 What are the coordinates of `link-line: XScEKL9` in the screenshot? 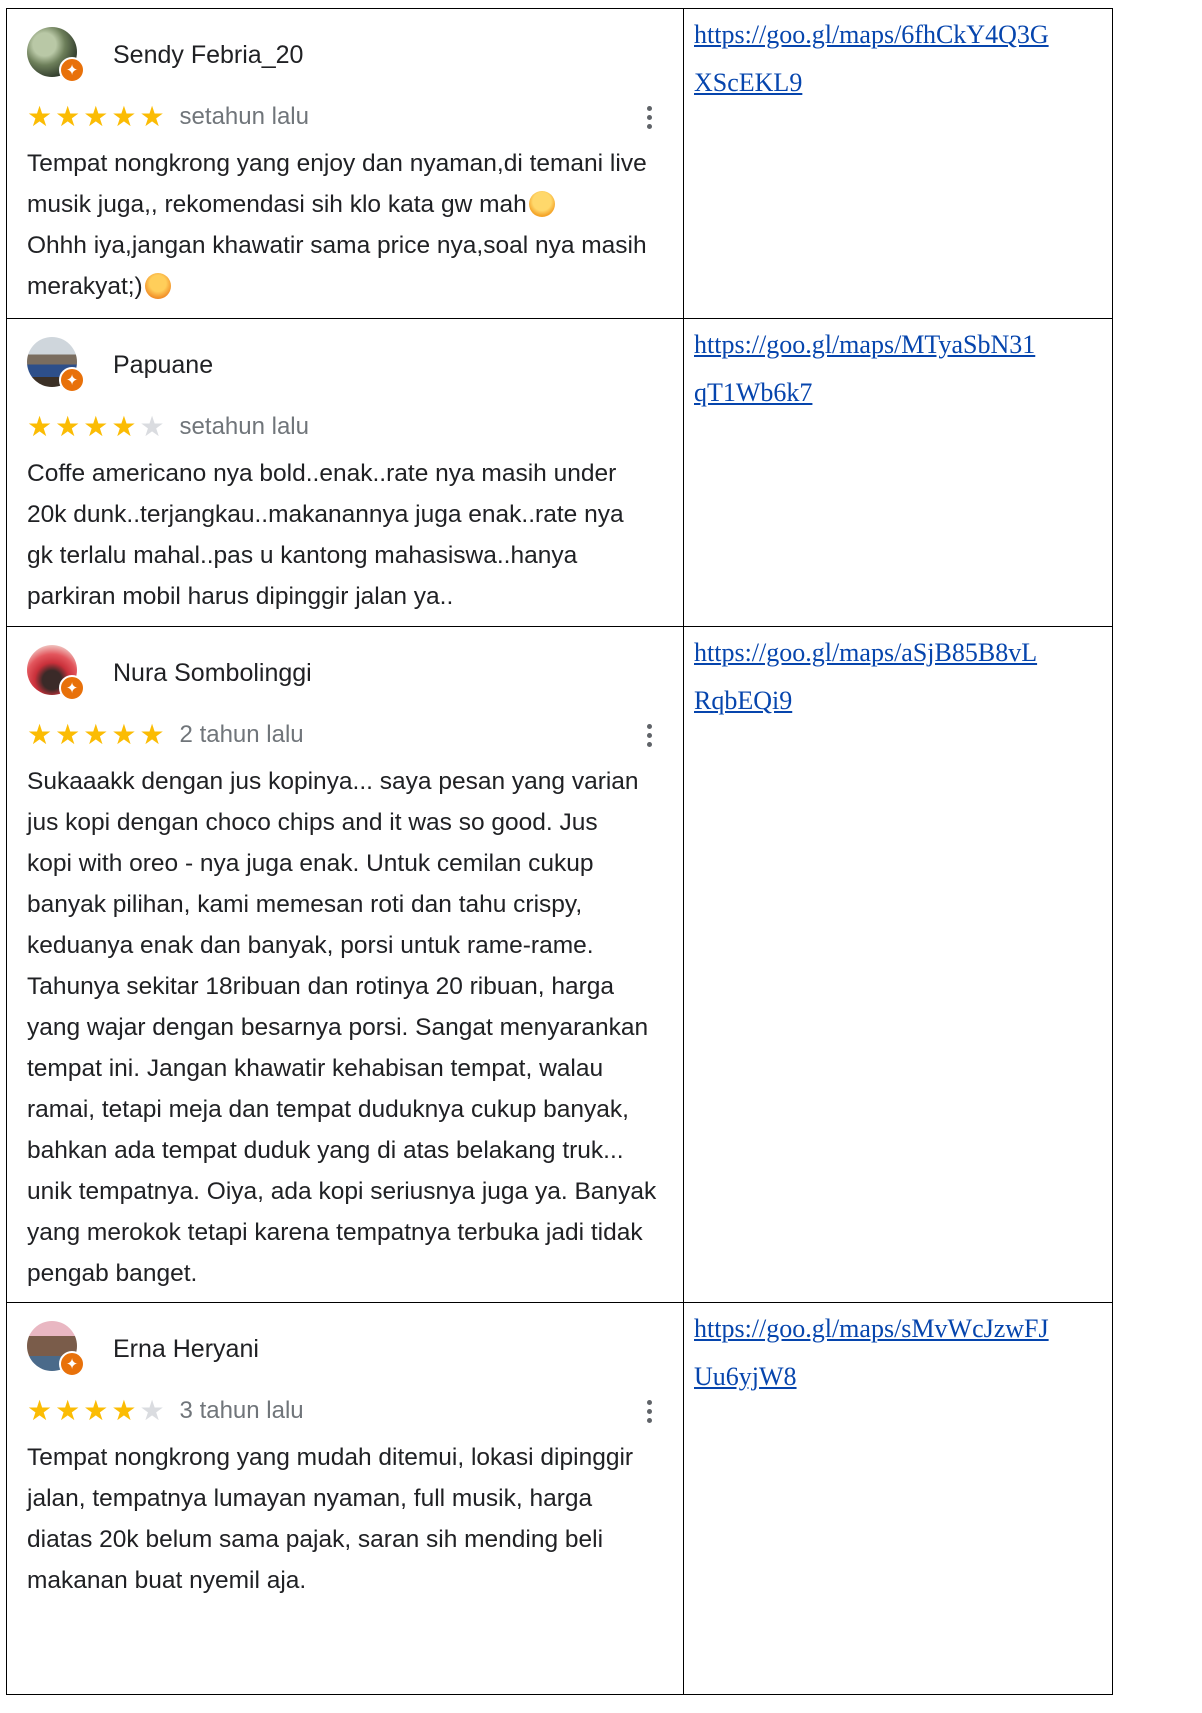 It's located at (748, 82).